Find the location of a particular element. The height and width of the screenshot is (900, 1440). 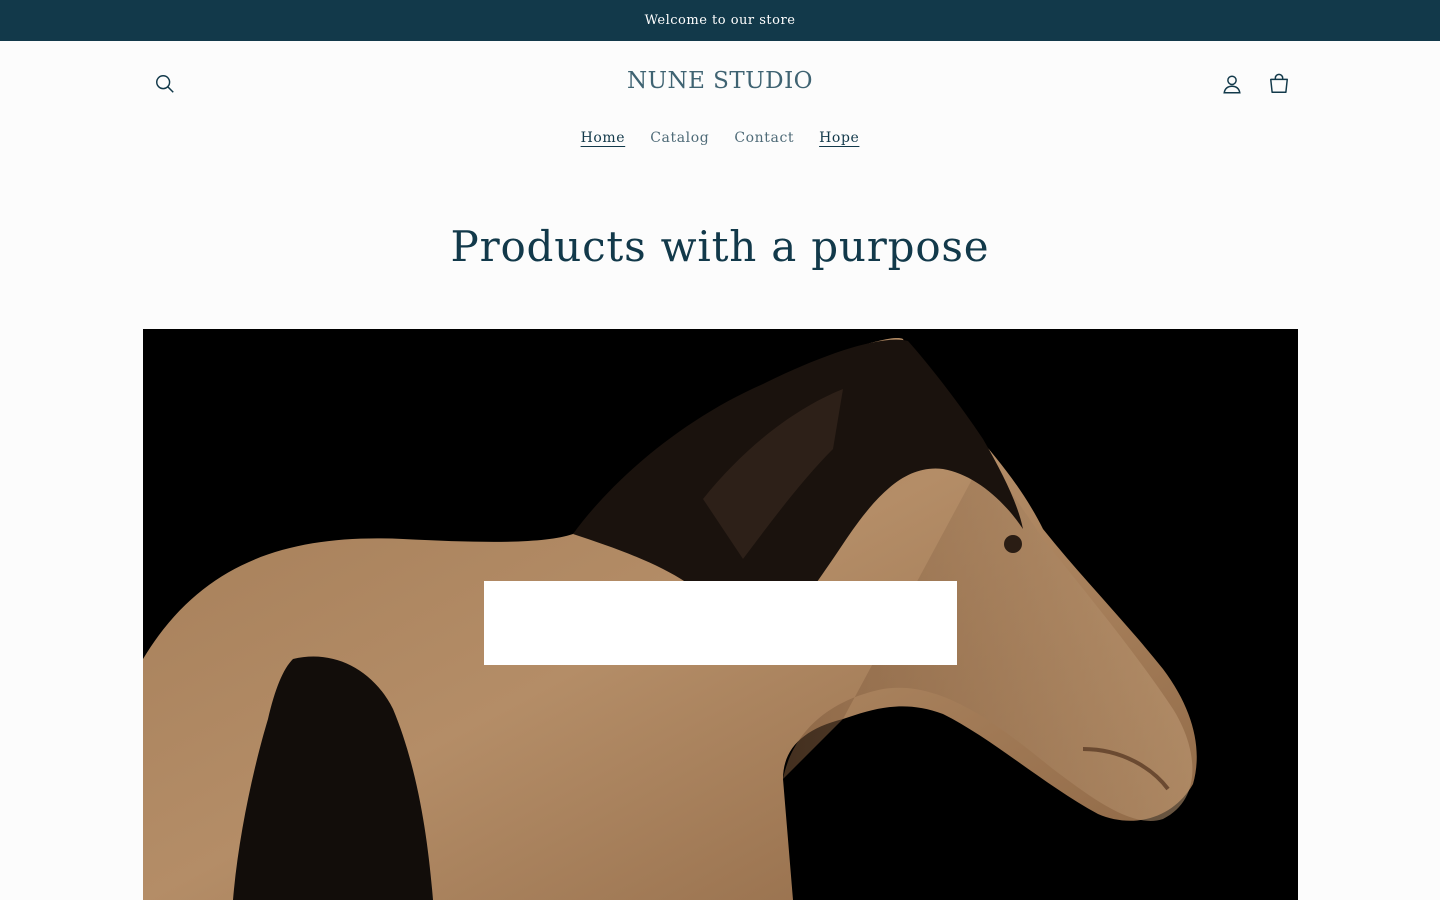

hero-content-box is located at coordinates (720, 623).